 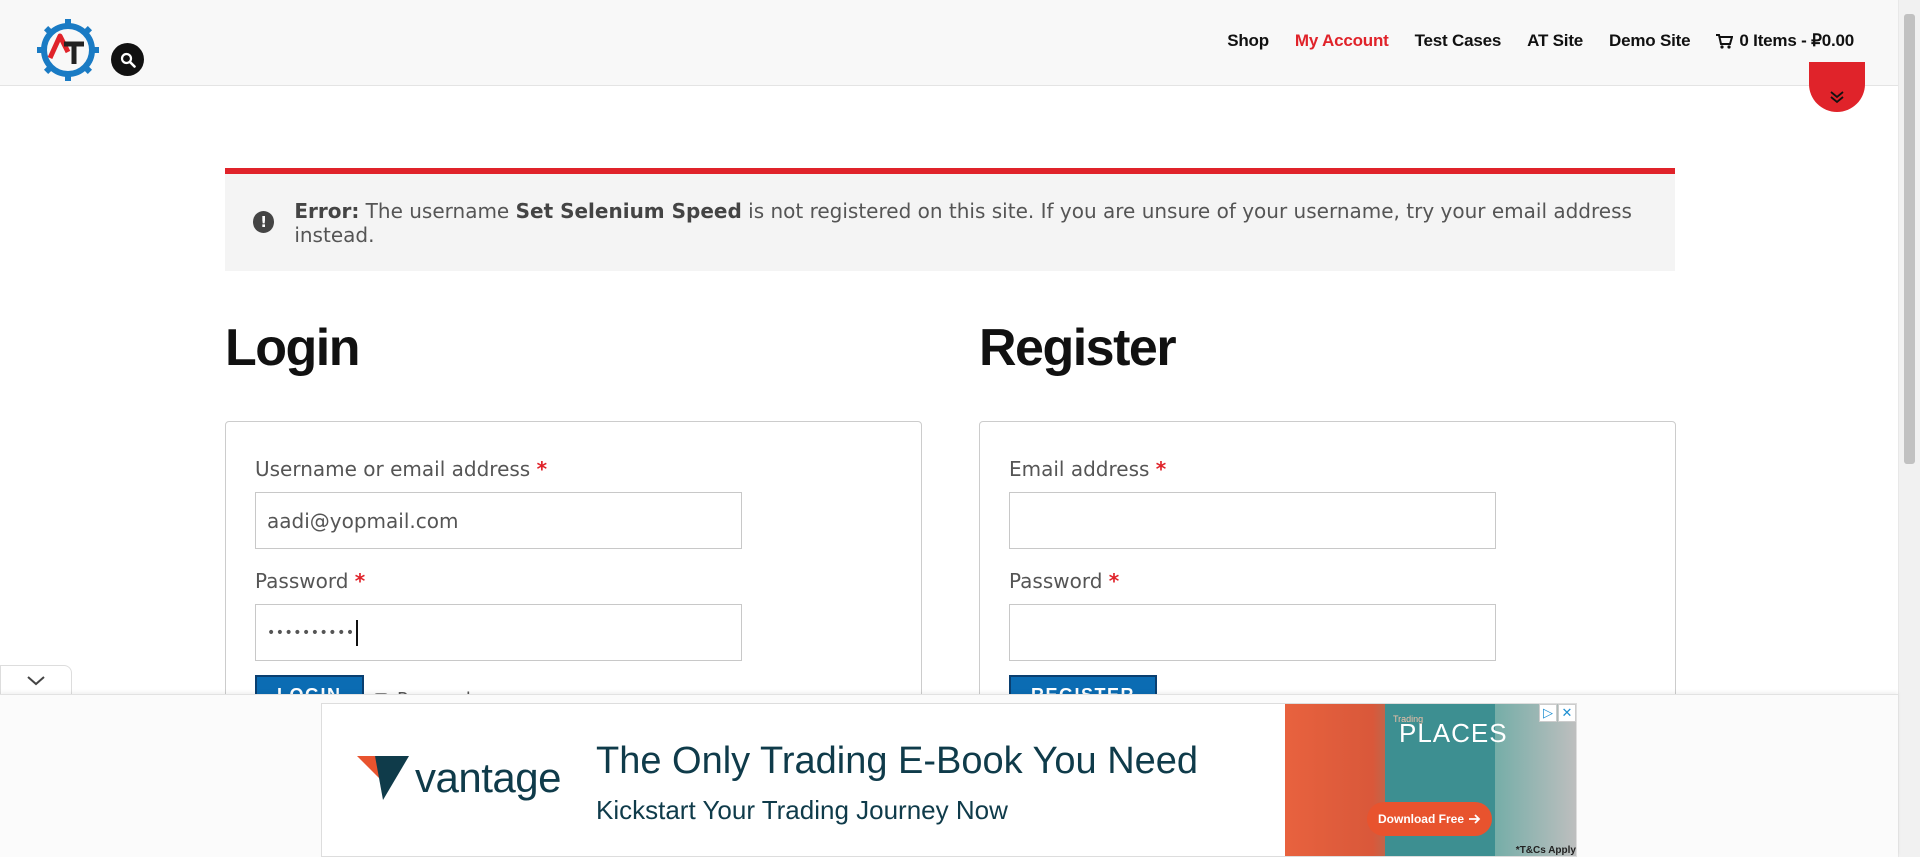 What do you see at coordinates (363, 520) in the screenshot?
I see `username-value: aadi@yopmail.com` at bounding box center [363, 520].